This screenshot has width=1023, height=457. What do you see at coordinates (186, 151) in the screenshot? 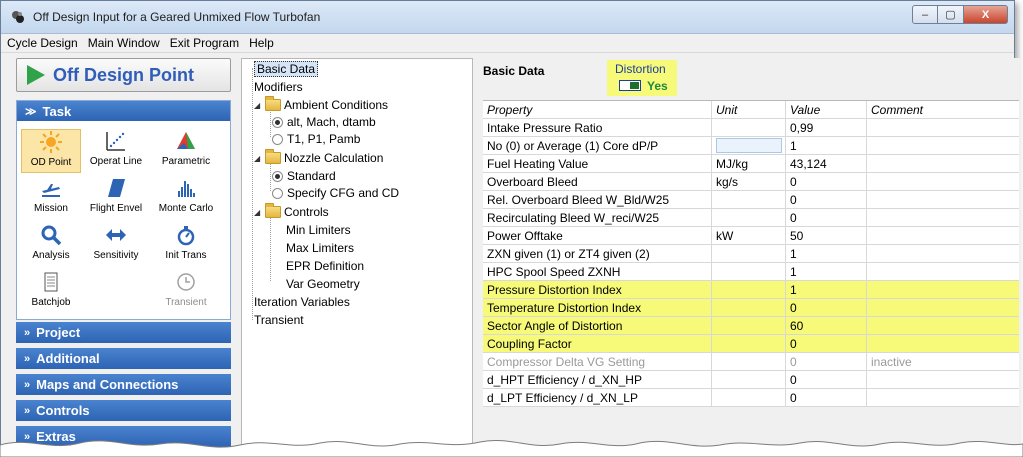
I see `task-parametric: Parametric` at bounding box center [186, 151].